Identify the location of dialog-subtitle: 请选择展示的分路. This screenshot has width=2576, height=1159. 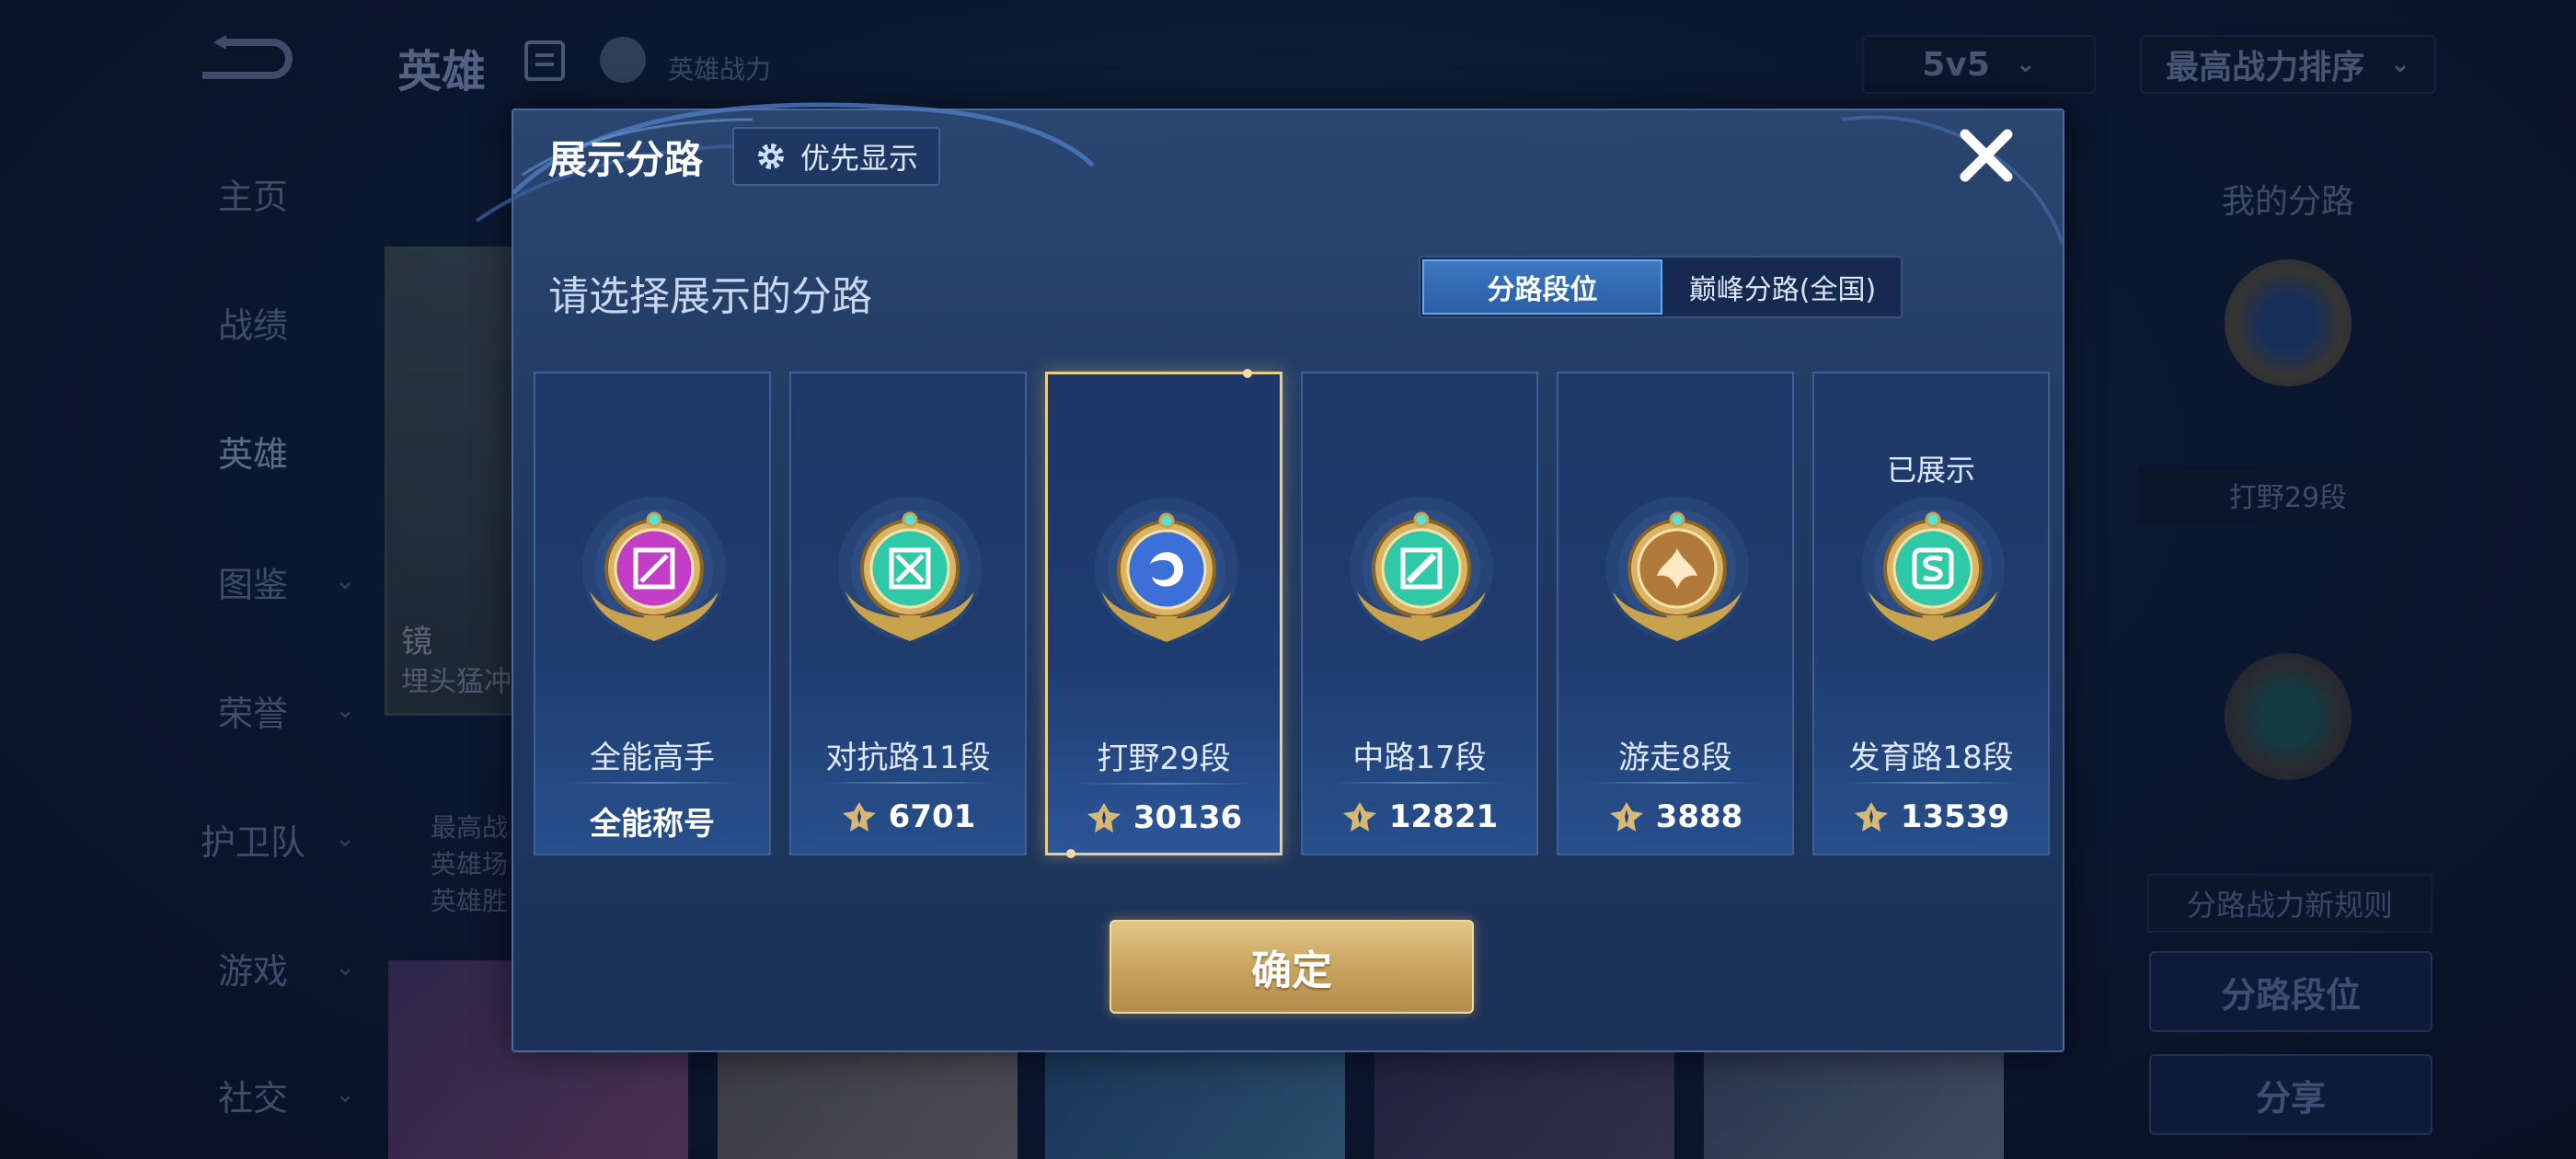
(710, 296).